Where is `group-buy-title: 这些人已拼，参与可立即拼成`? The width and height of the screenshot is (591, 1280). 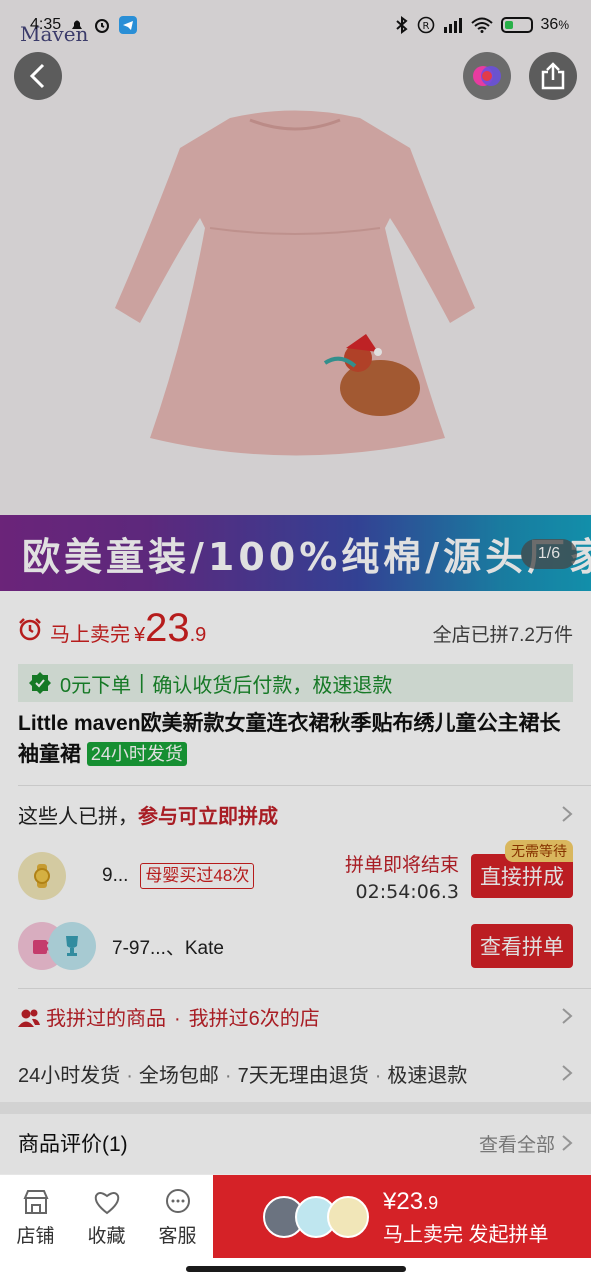 group-buy-title: 这些人已拼，参与可立即拼成 is located at coordinates (148, 816).